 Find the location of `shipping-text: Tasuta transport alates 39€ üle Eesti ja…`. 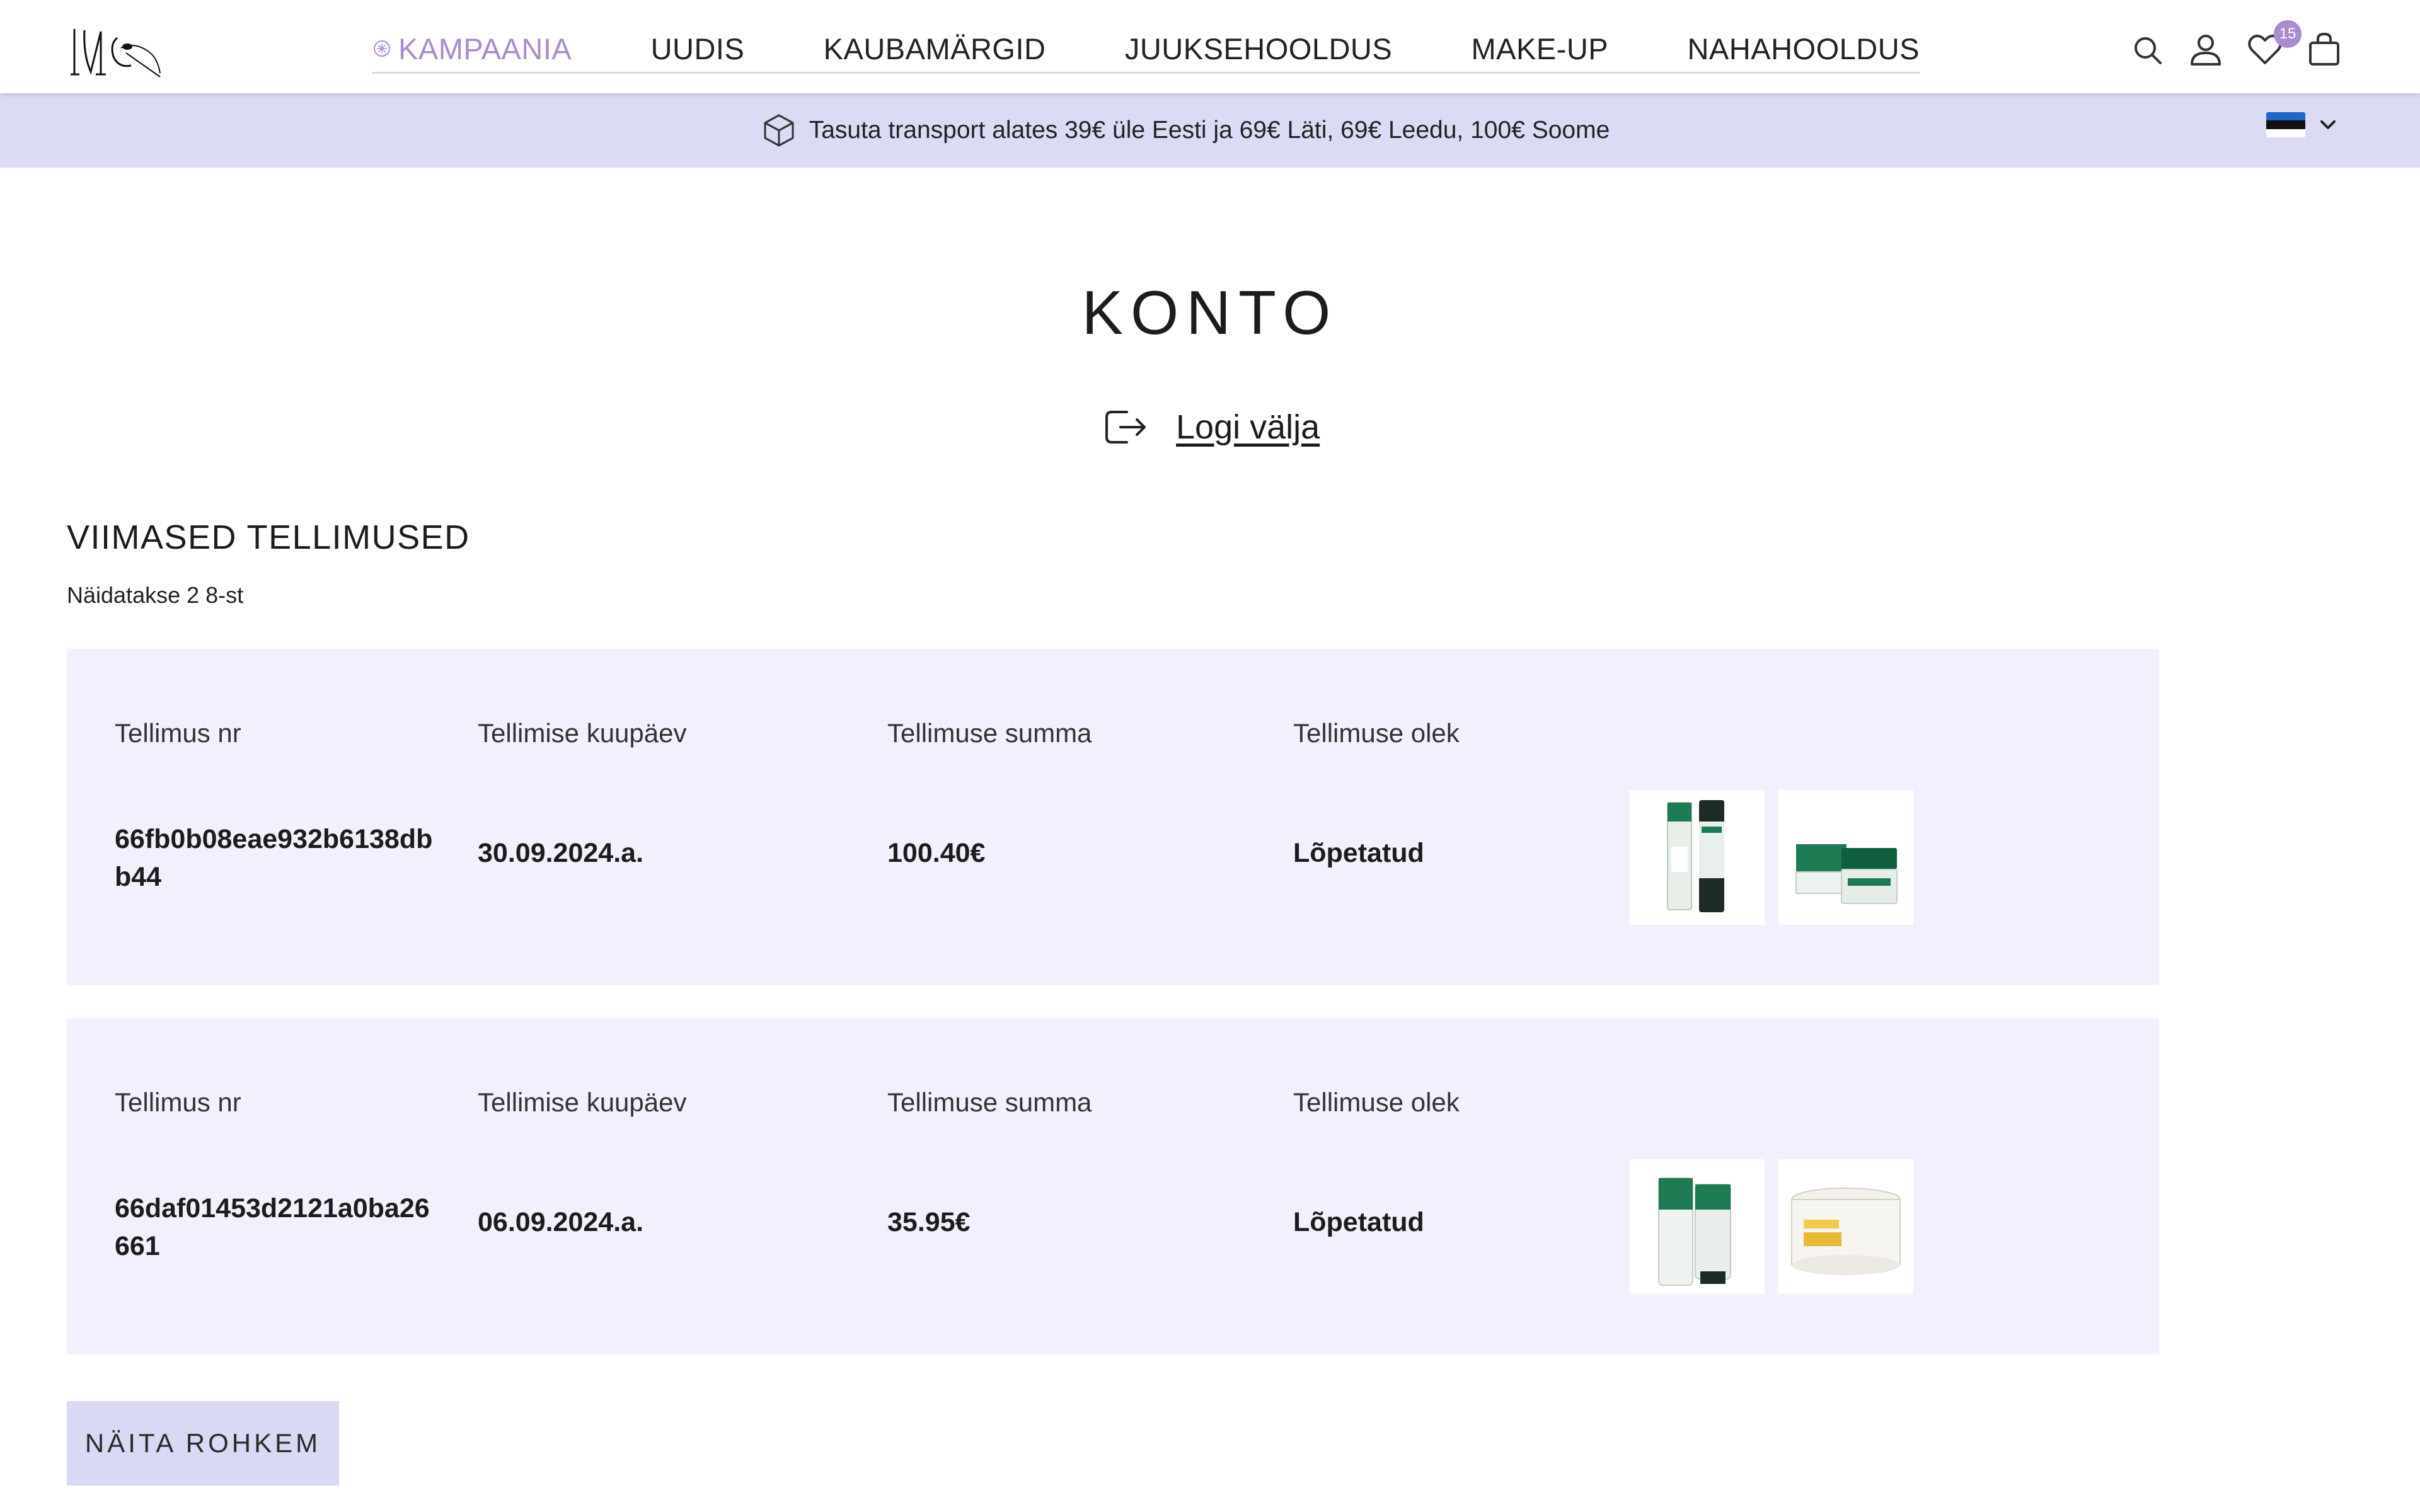

shipping-text: Tasuta transport alates 39€ üle Eesti ja… is located at coordinates (1210, 130).